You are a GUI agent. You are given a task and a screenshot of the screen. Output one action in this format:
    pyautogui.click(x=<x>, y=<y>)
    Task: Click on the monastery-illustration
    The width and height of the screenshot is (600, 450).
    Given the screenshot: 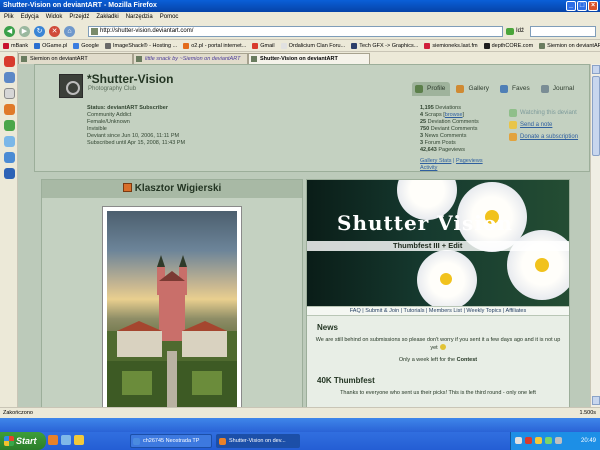 What is the action you would take?
    pyautogui.click(x=172, y=331)
    